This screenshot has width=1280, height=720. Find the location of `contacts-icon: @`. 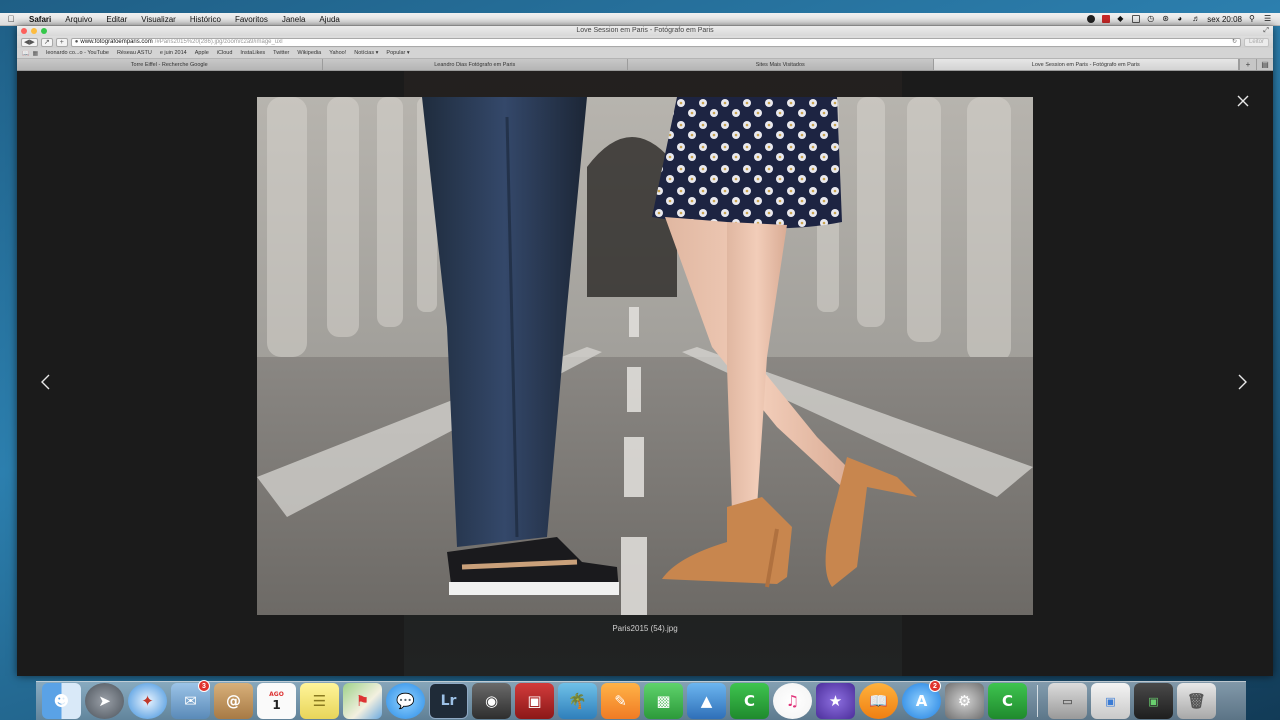

contacts-icon: @ is located at coordinates (233, 701).